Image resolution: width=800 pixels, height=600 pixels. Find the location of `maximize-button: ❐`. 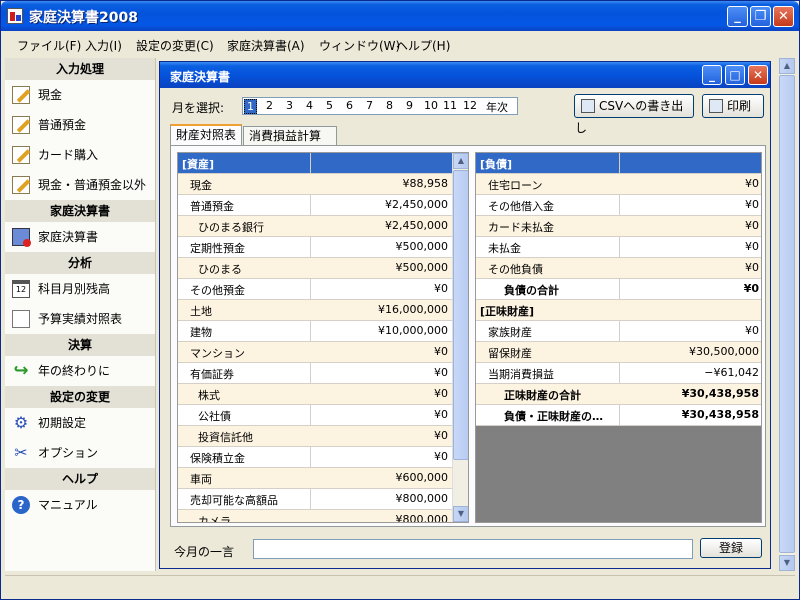

maximize-button: ❐ is located at coordinates (760, 16).